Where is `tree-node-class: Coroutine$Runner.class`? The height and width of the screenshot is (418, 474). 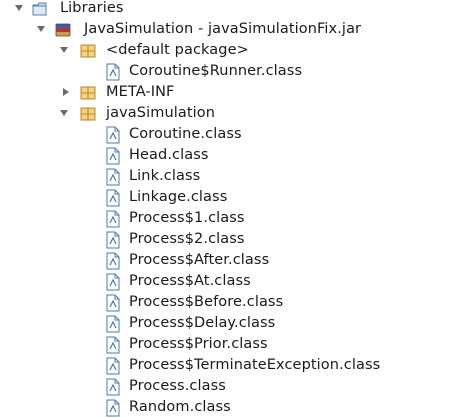 tree-node-class: Coroutine$Runner.class is located at coordinates (237, 71).